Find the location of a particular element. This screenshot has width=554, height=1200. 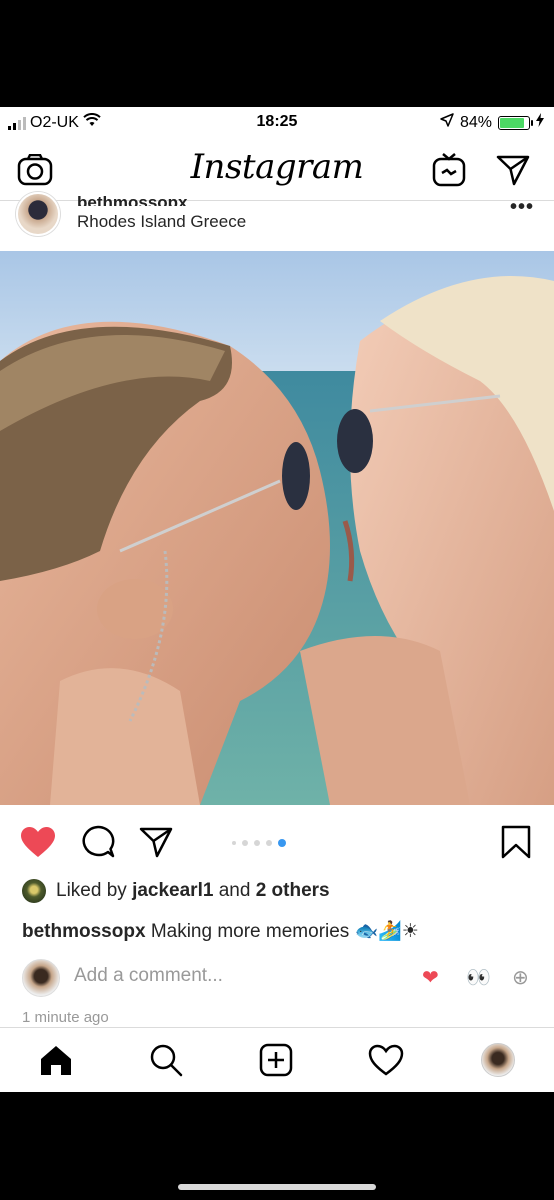

like-heart-icon is located at coordinates (38, 842).